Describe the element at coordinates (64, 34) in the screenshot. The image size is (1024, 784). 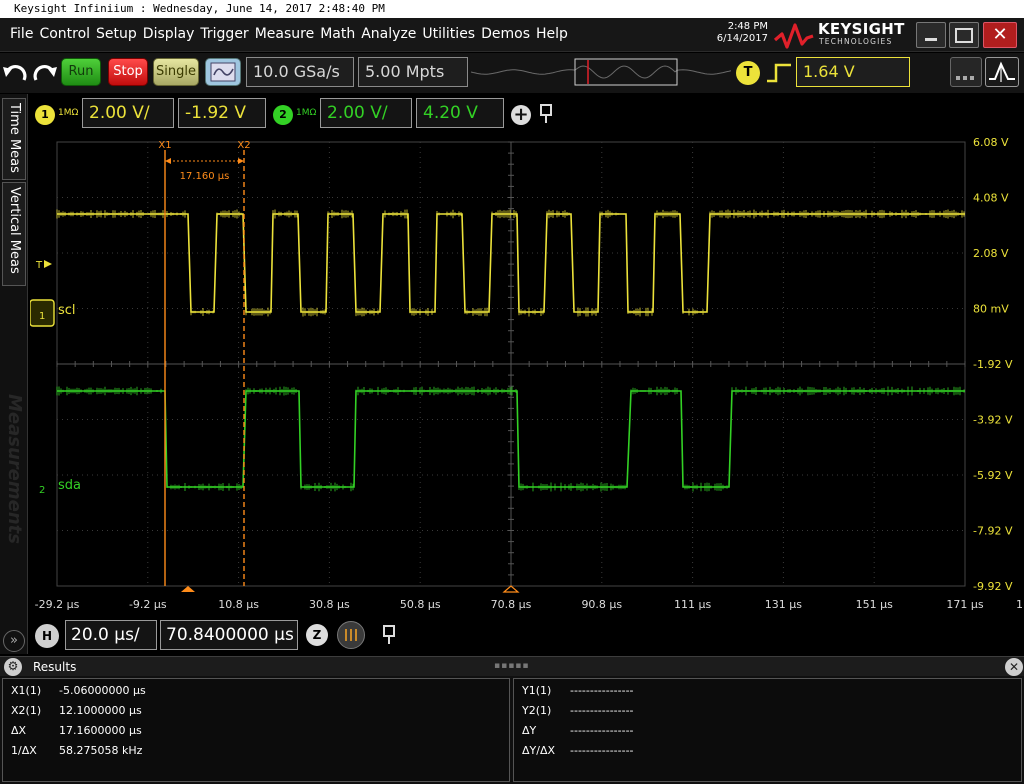
I see `menu-control: Control` at that location.